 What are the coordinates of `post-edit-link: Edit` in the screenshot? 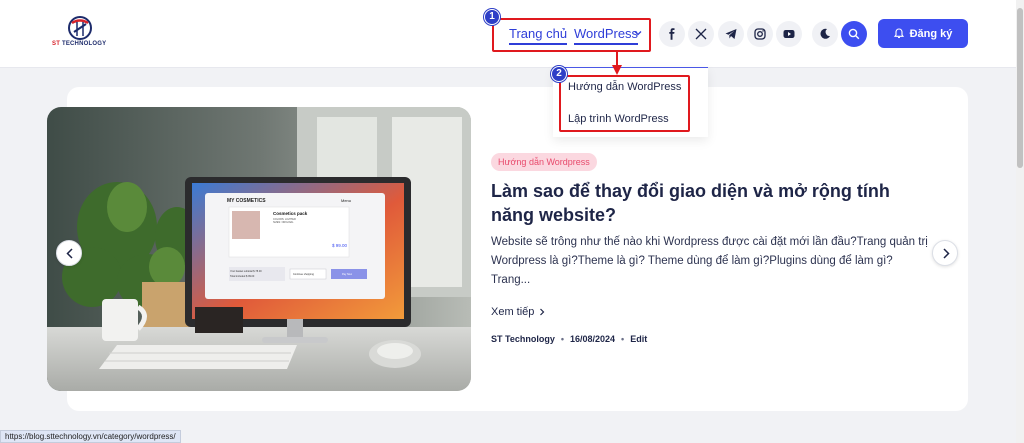 It's located at (638, 339).